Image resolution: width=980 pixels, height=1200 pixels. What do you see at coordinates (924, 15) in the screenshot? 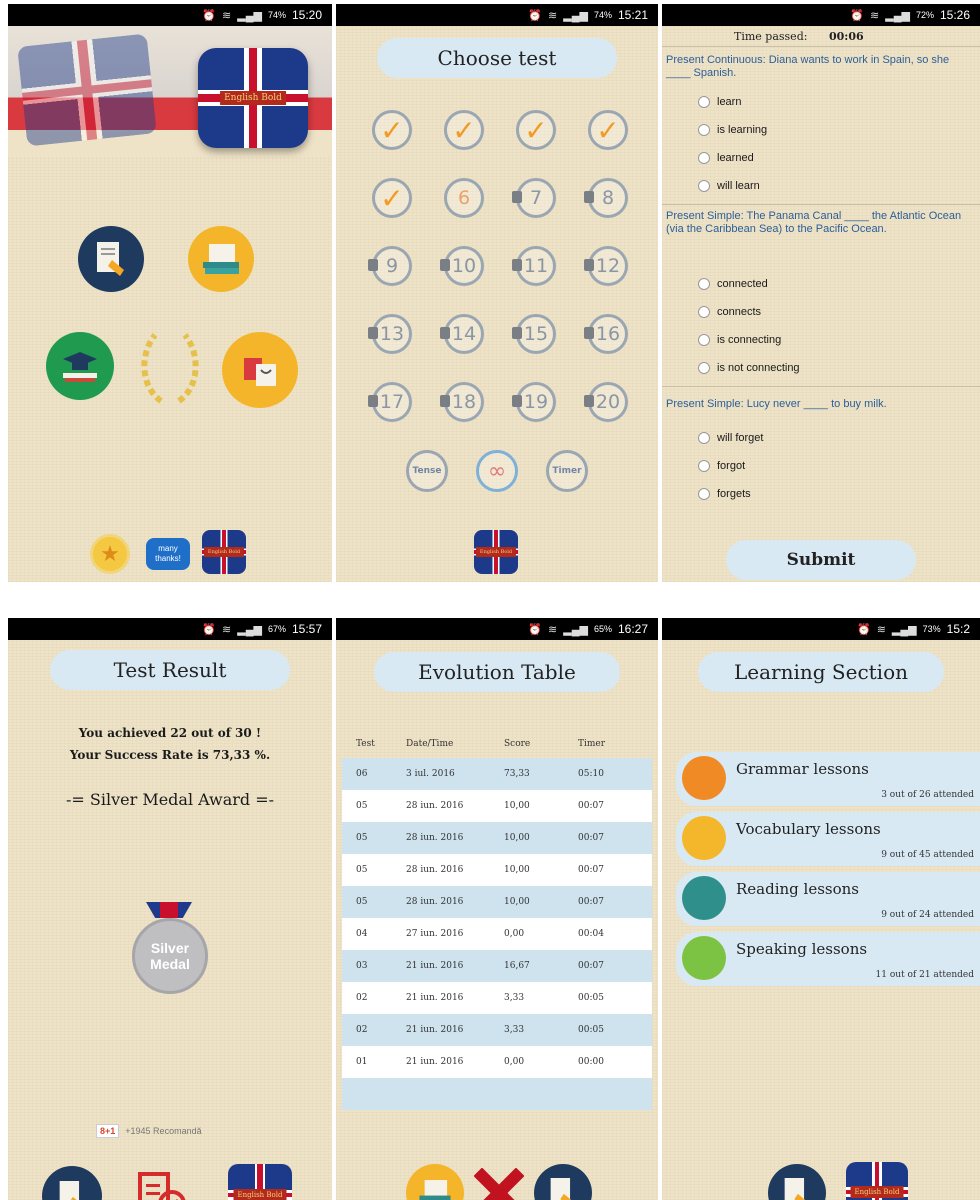
I see `battery-percent: 72%` at bounding box center [924, 15].